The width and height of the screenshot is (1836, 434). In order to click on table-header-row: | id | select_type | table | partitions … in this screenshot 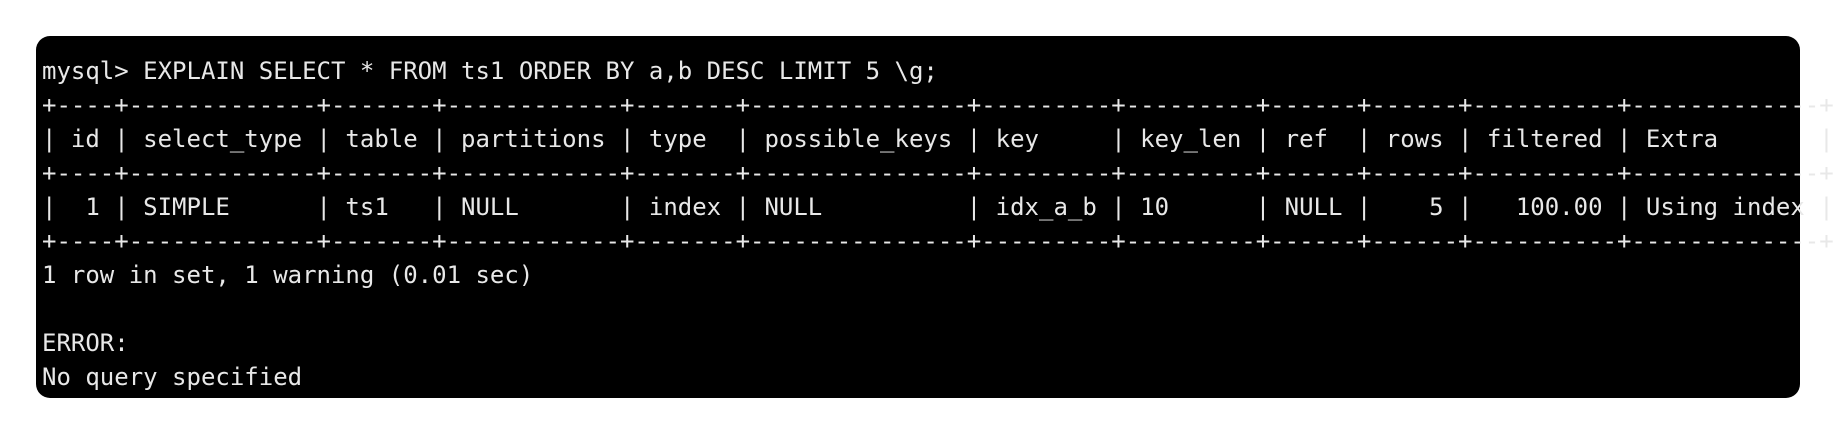, I will do `click(938, 139)`.